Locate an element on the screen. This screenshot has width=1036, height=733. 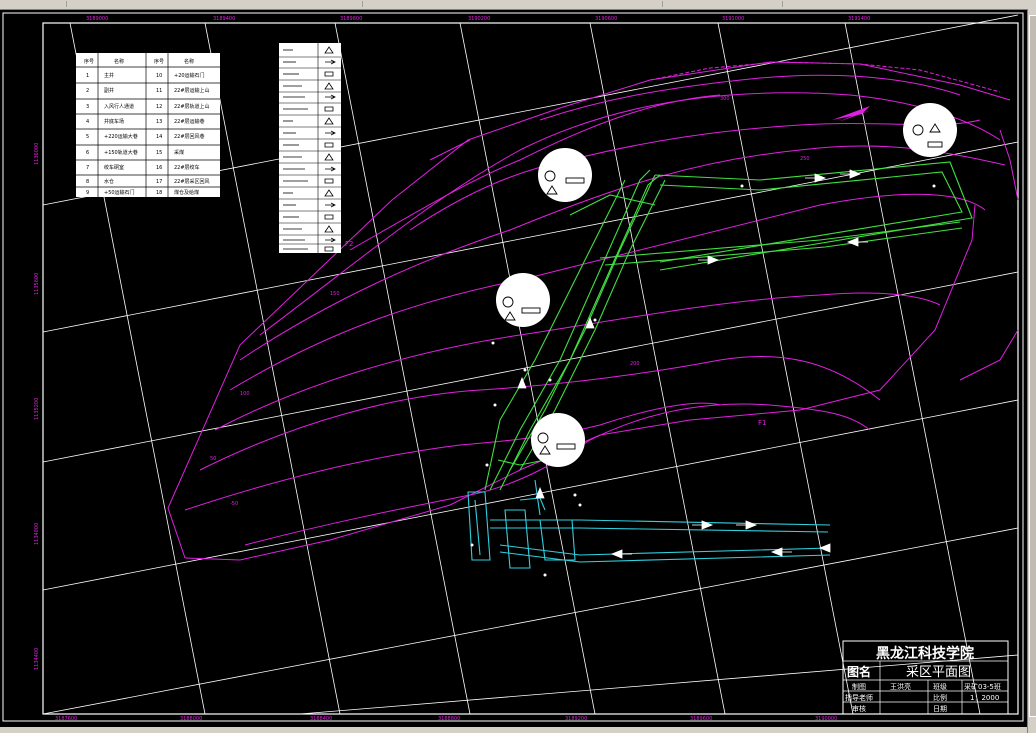
coord-label-bottom: 3188800 is located at coordinates (449, 719).